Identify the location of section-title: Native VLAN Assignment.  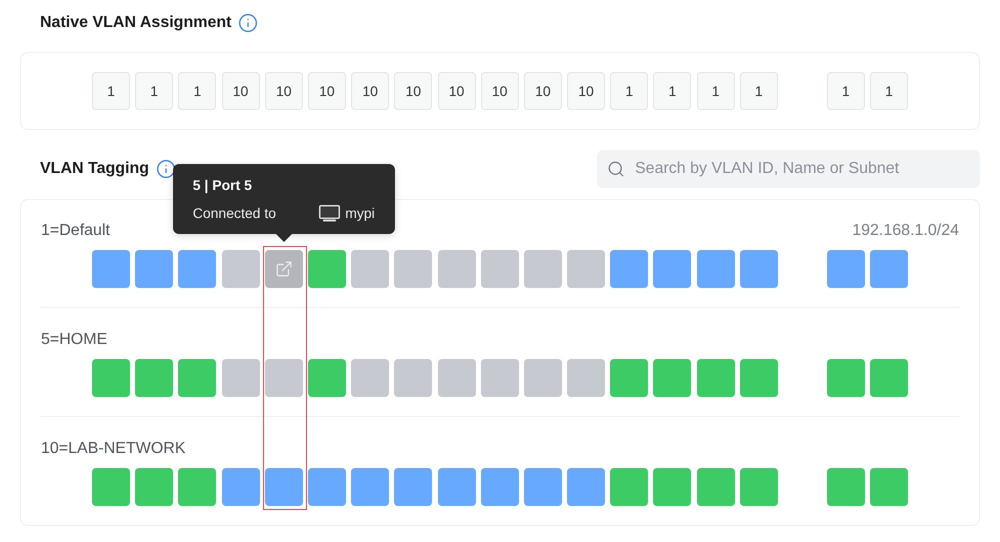
(136, 23).